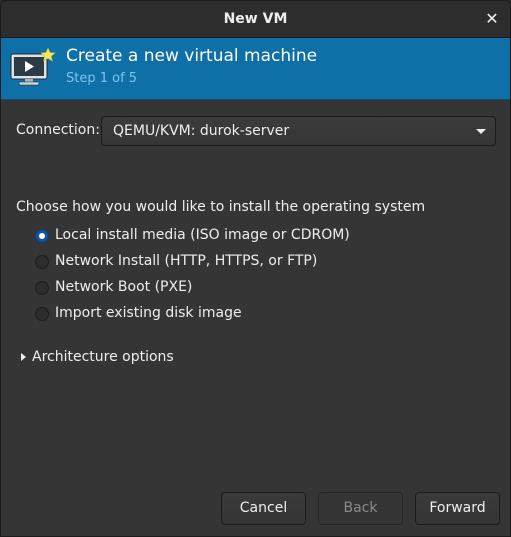  I want to click on virtual-machine-new-icon, so click(33, 66).